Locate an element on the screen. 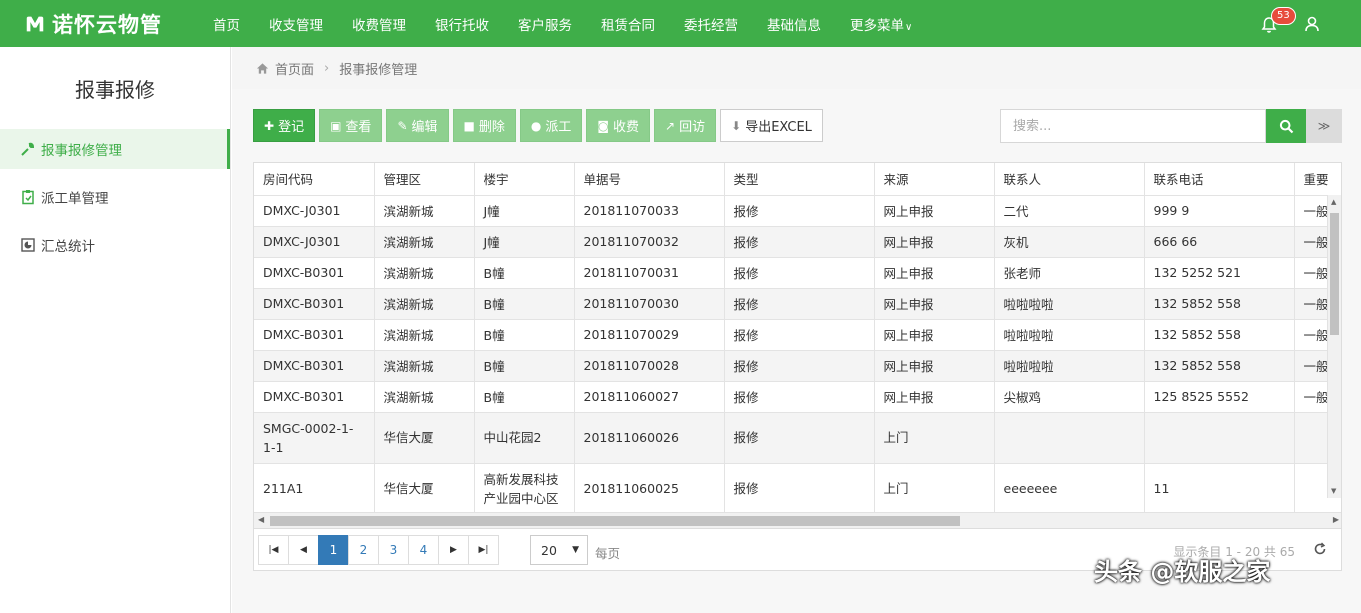  watermark: 头条 @软服之家 is located at coordinates (1182, 572).